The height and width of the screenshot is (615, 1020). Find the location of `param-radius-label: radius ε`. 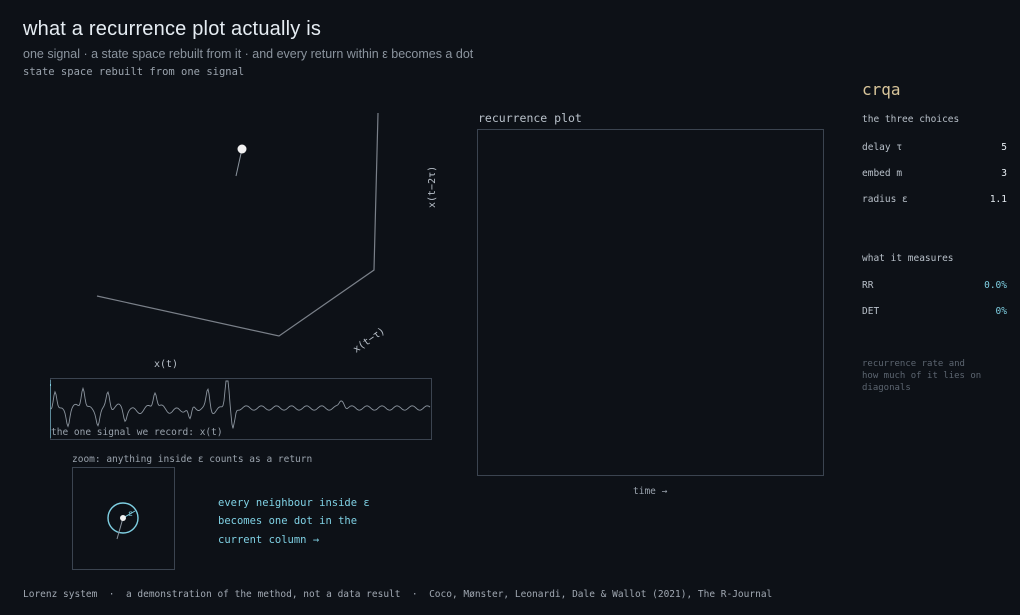

param-radius-label: radius ε is located at coordinates (885, 199).